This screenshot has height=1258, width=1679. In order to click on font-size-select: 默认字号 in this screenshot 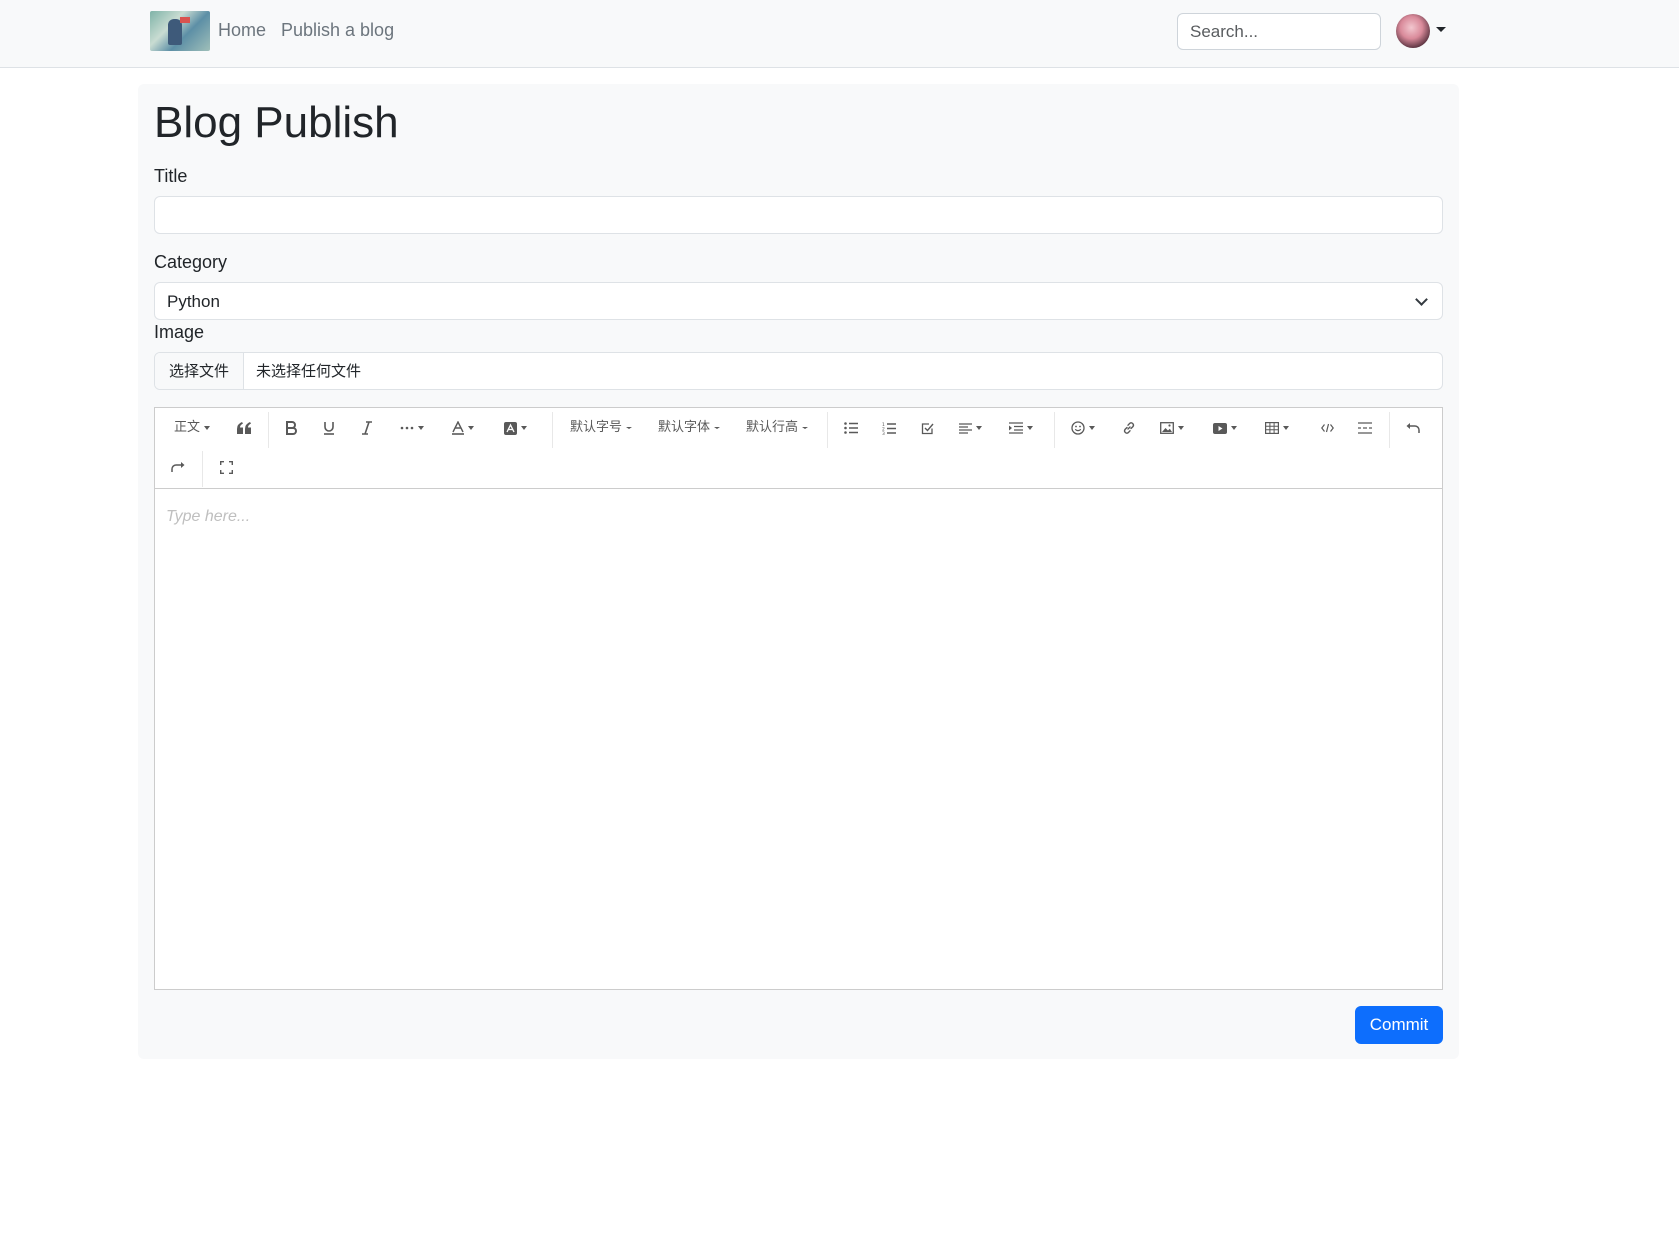, I will do `click(601, 428)`.